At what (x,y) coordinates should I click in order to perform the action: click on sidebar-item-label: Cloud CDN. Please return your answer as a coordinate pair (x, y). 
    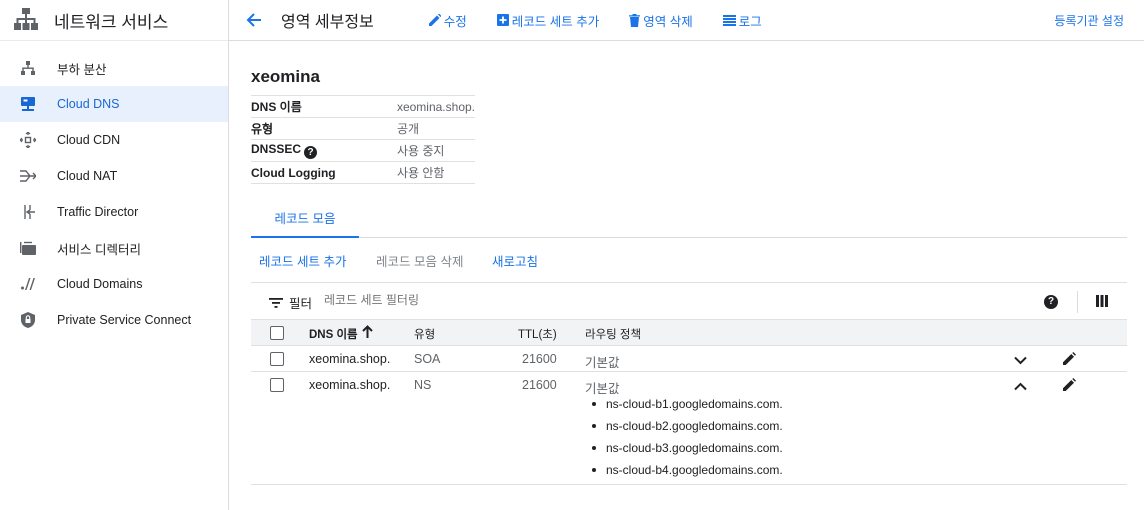
    Looking at the image, I should click on (89, 140).